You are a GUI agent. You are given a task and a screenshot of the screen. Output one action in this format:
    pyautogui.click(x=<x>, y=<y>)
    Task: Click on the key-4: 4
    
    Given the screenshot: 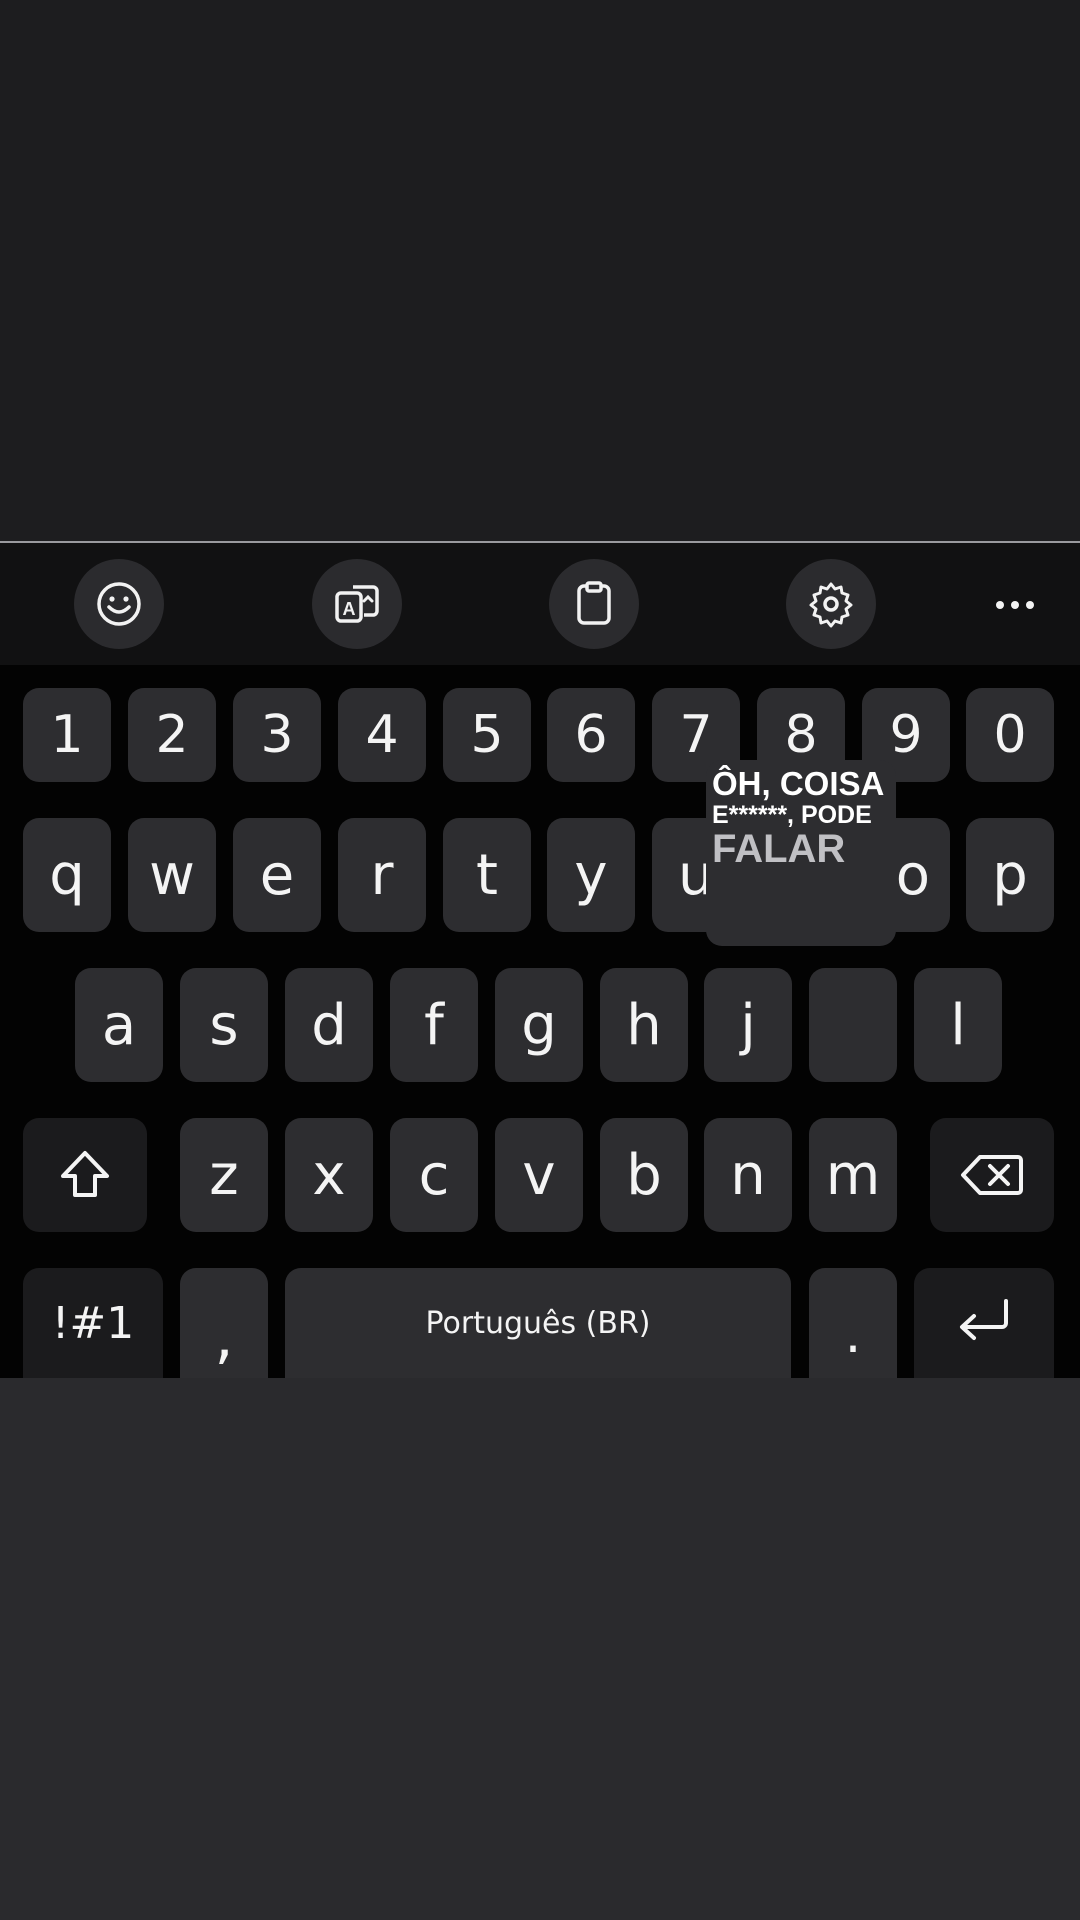 What is the action you would take?
    pyautogui.click(x=382, y=735)
    